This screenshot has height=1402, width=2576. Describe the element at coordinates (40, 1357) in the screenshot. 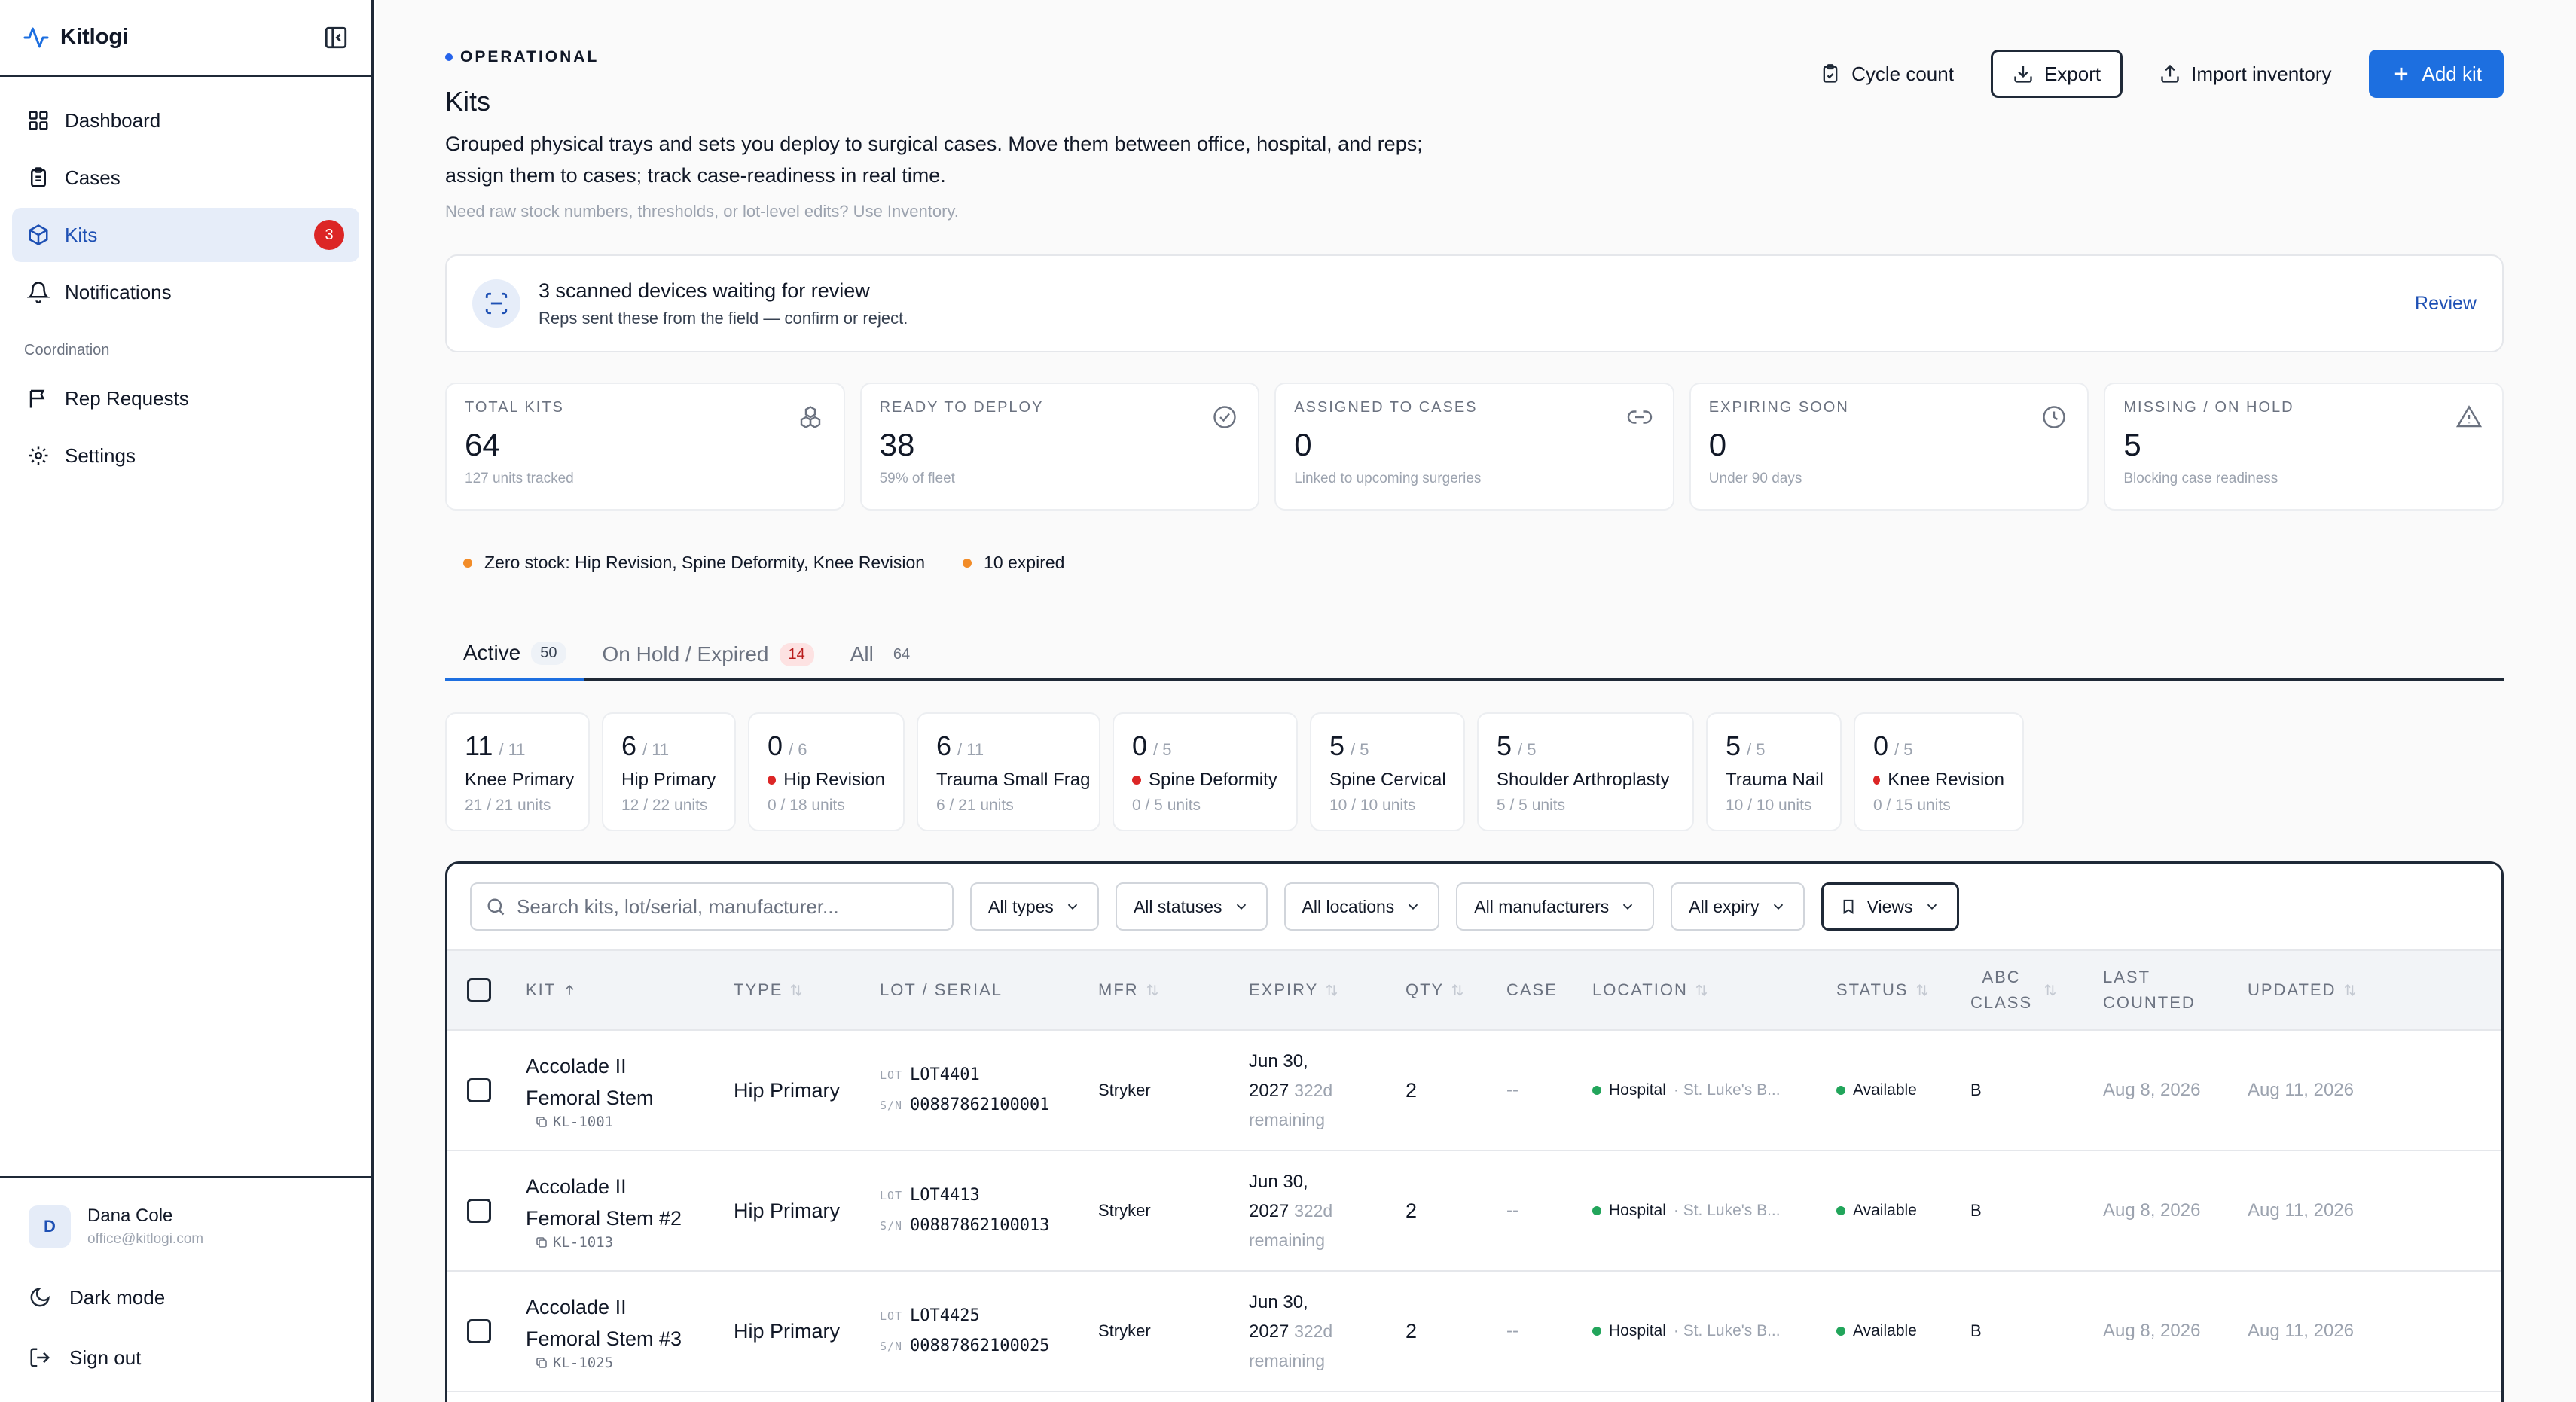

I see `sign-out-icon` at that location.